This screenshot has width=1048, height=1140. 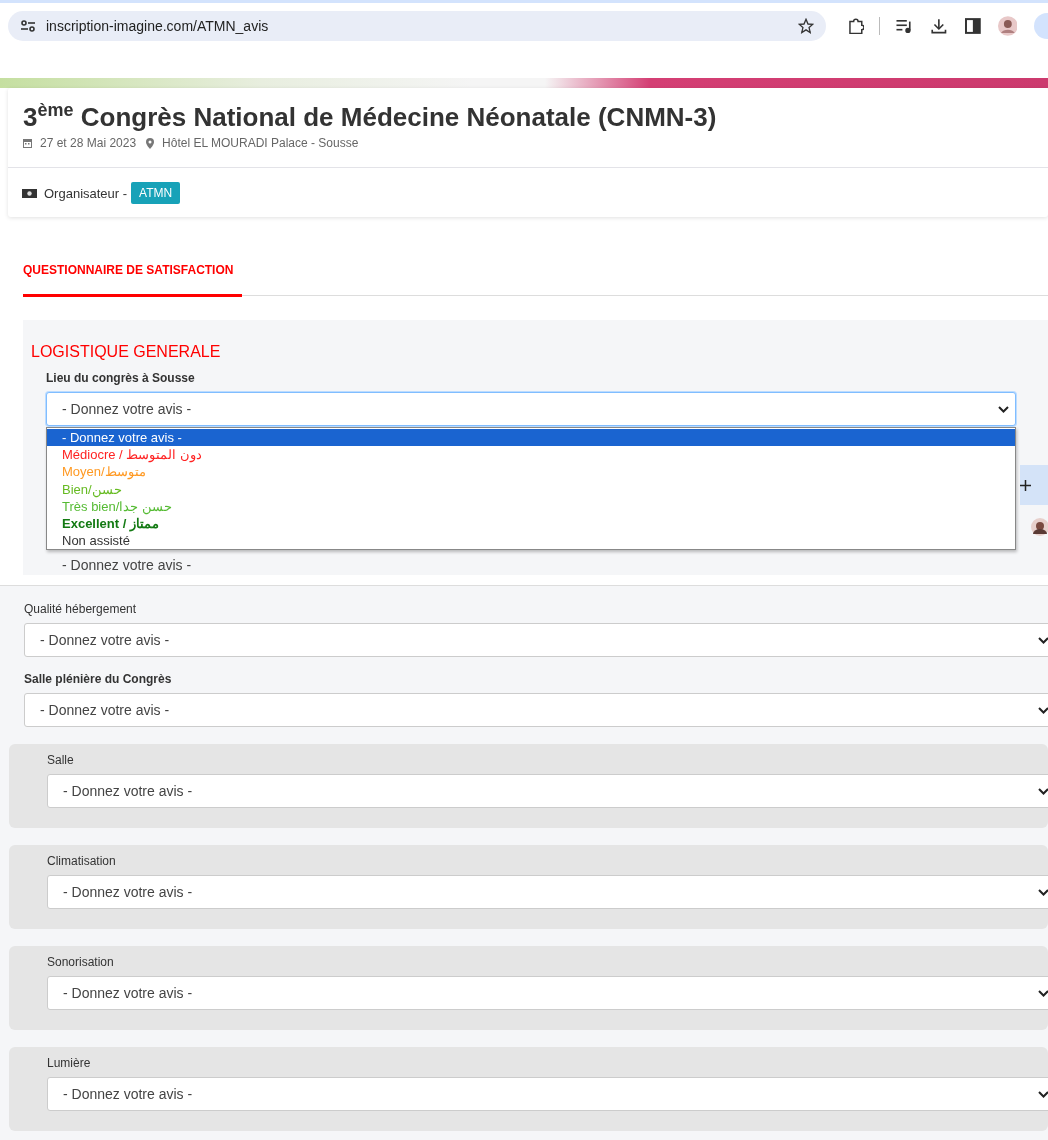 I want to click on field-label: Qualité hébergement, so click(x=81, y=609).